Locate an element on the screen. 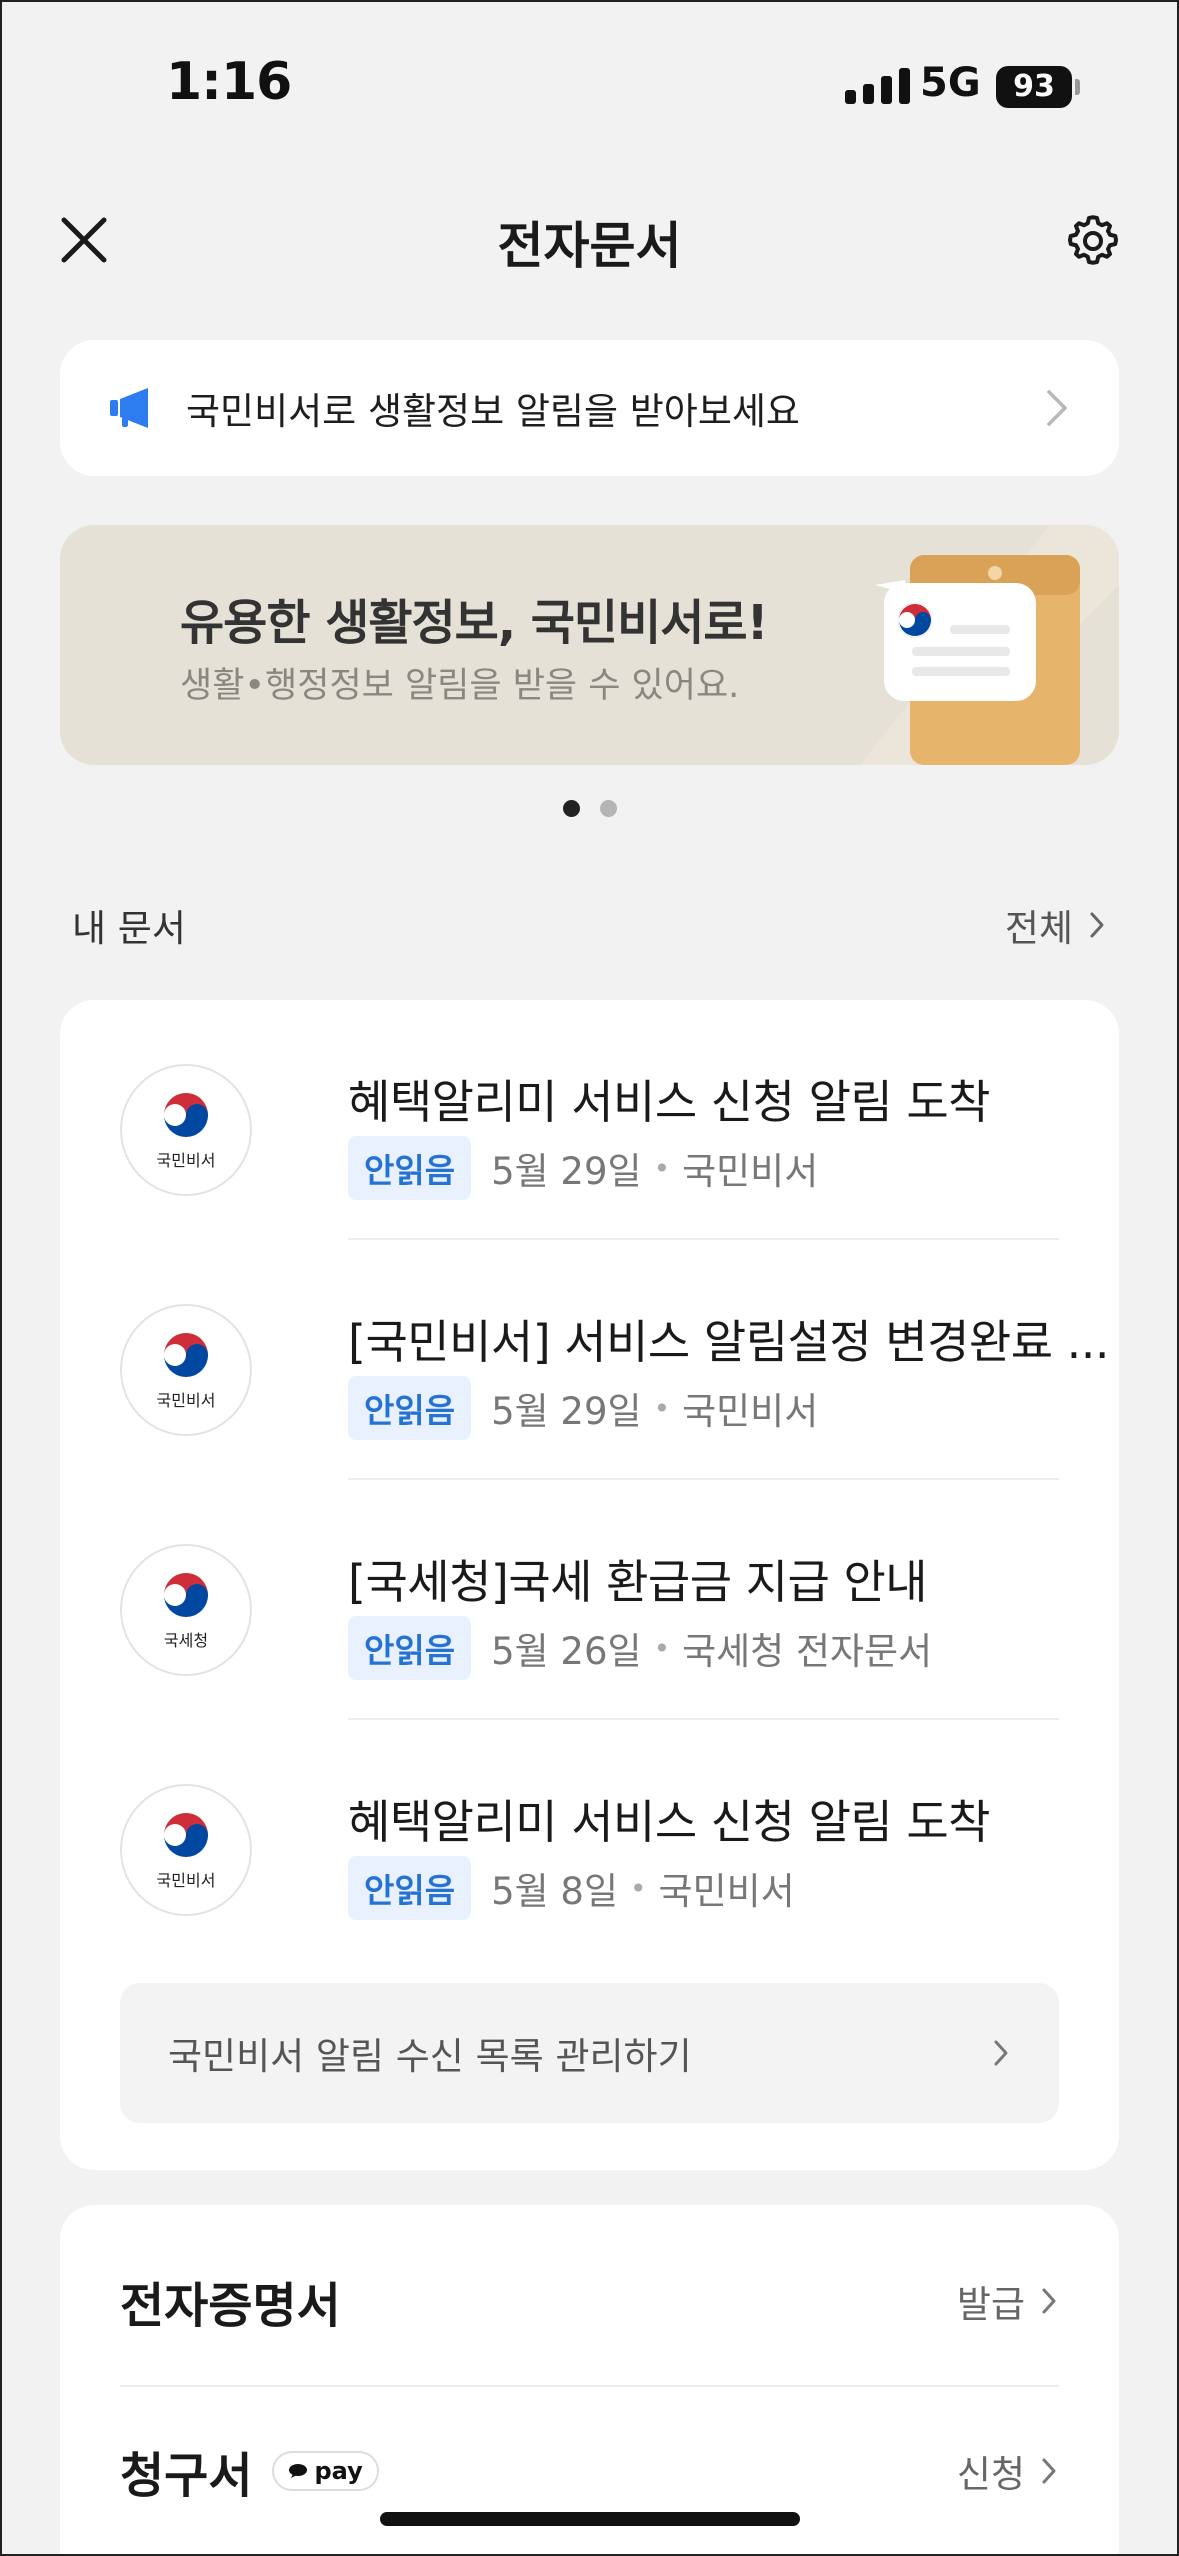  service-action-label: 발급 is located at coordinates (990, 2304).